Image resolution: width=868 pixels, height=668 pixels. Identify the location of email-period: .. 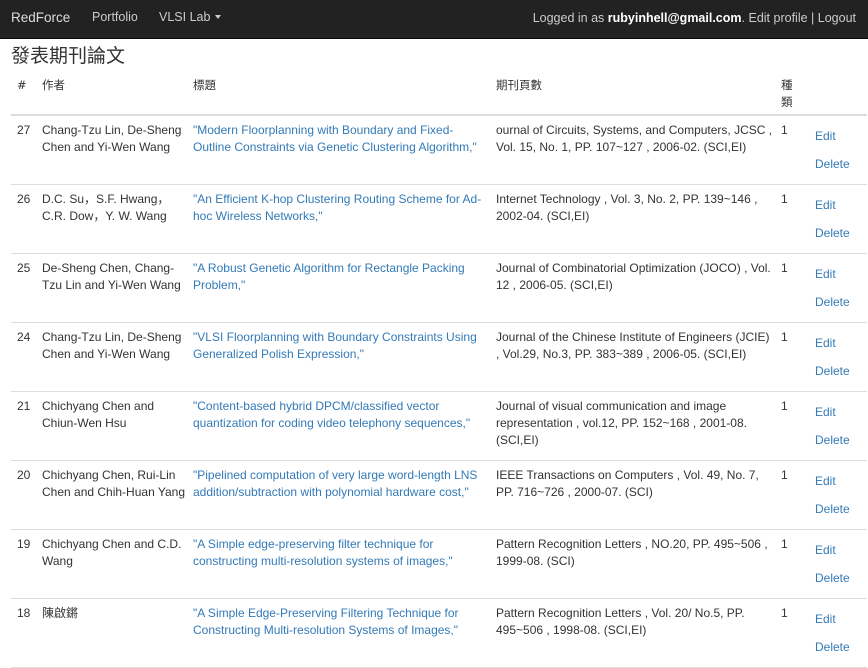
(743, 18).